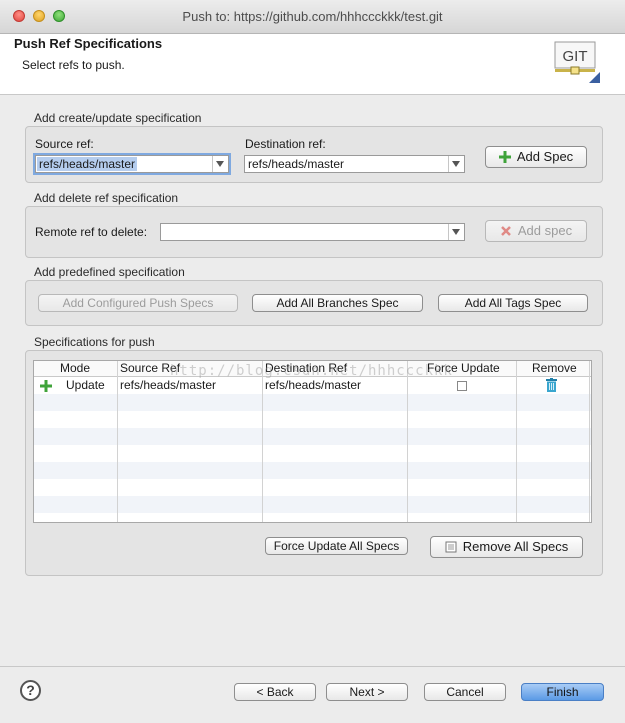 The width and height of the screenshot is (625, 723). What do you see at coordinates (75, 368) in the screenshot?
I see `column-header-mode: Mode` at bounding box center [75, 368].